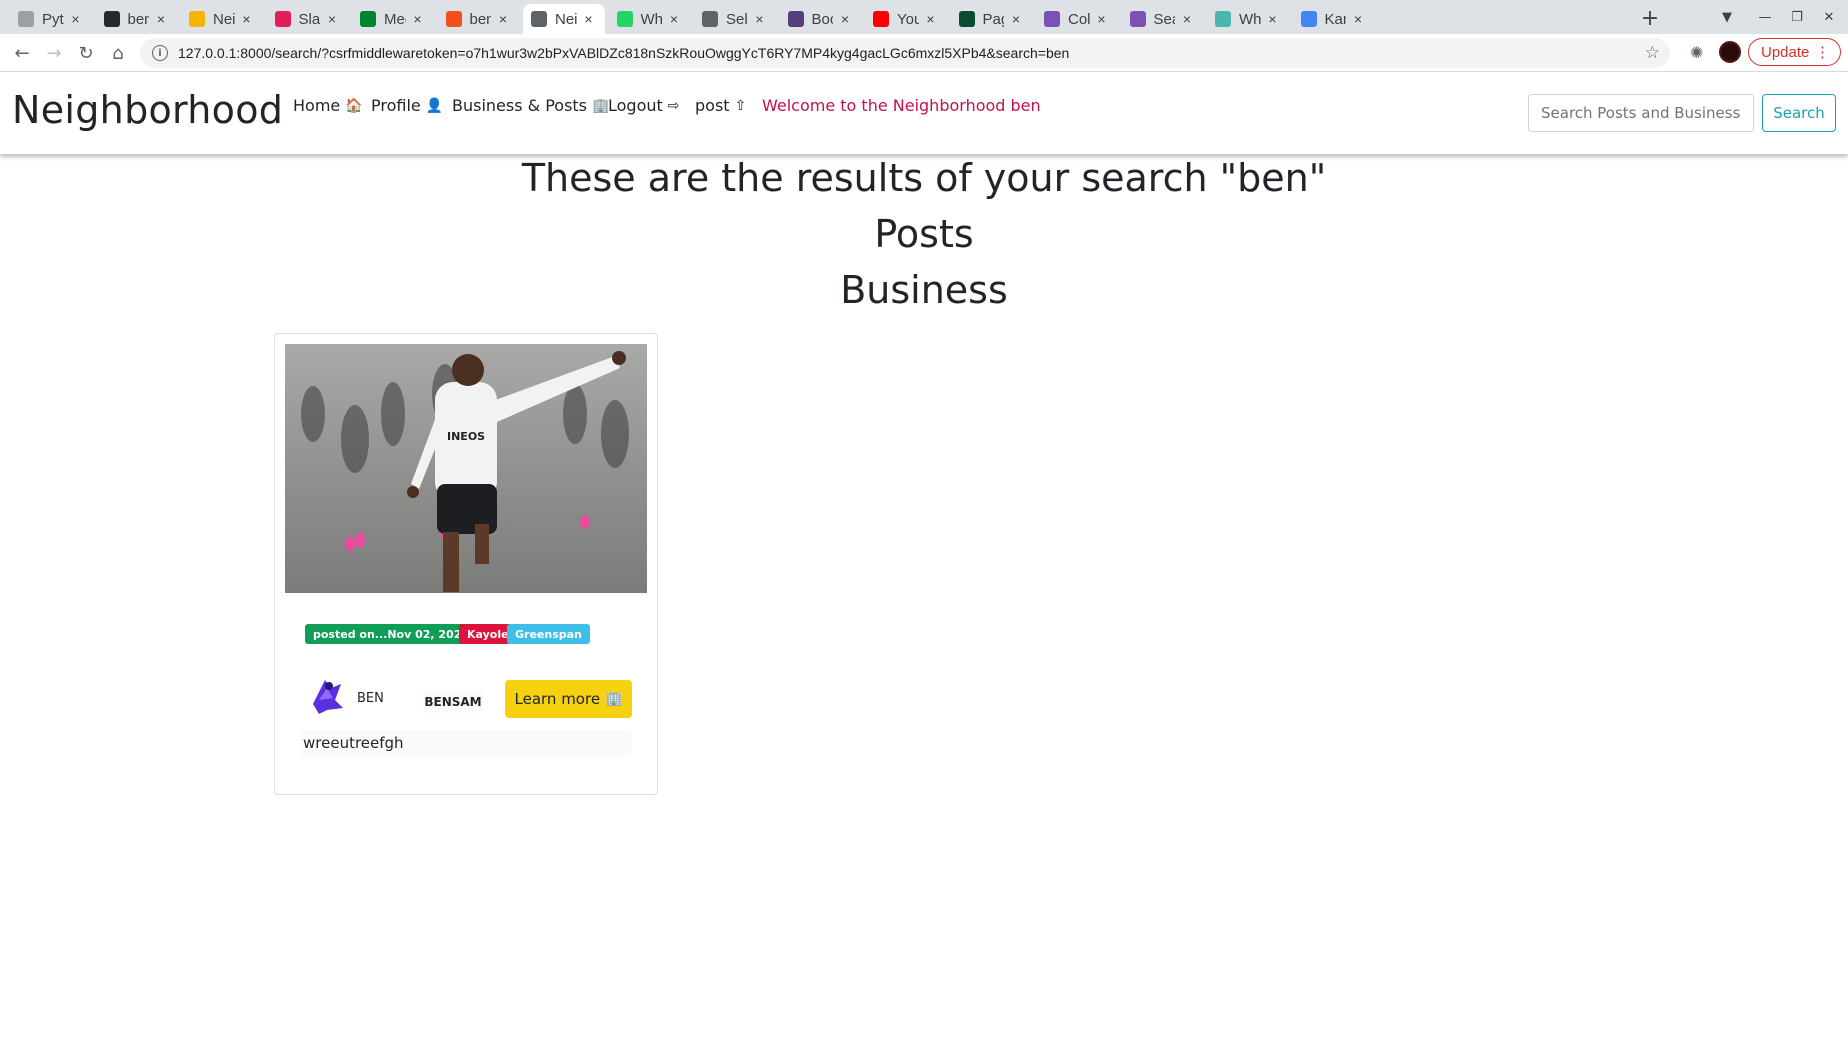 The width and height of the screenshot is (1848, 1053). I want to click on browser-tab: Pagin×, so click(992, 19).